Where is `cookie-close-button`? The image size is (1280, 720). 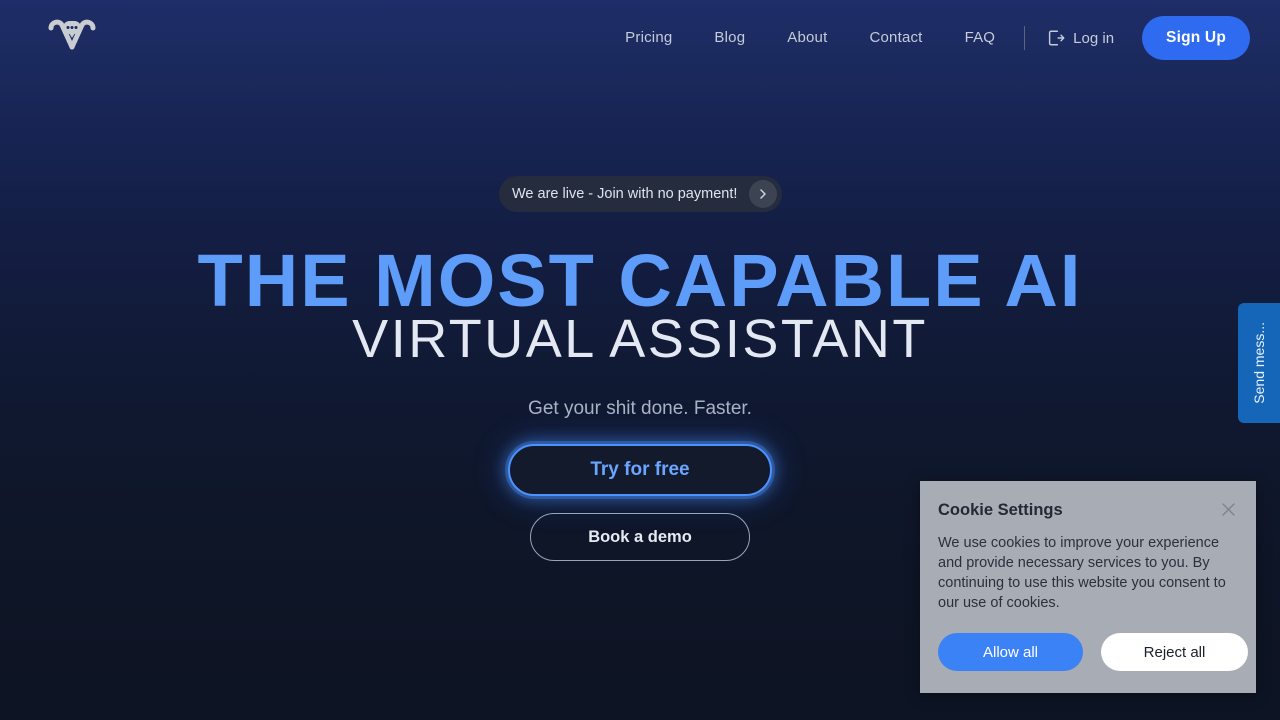
cookie-close-button is located at coordinates (1228, 509).